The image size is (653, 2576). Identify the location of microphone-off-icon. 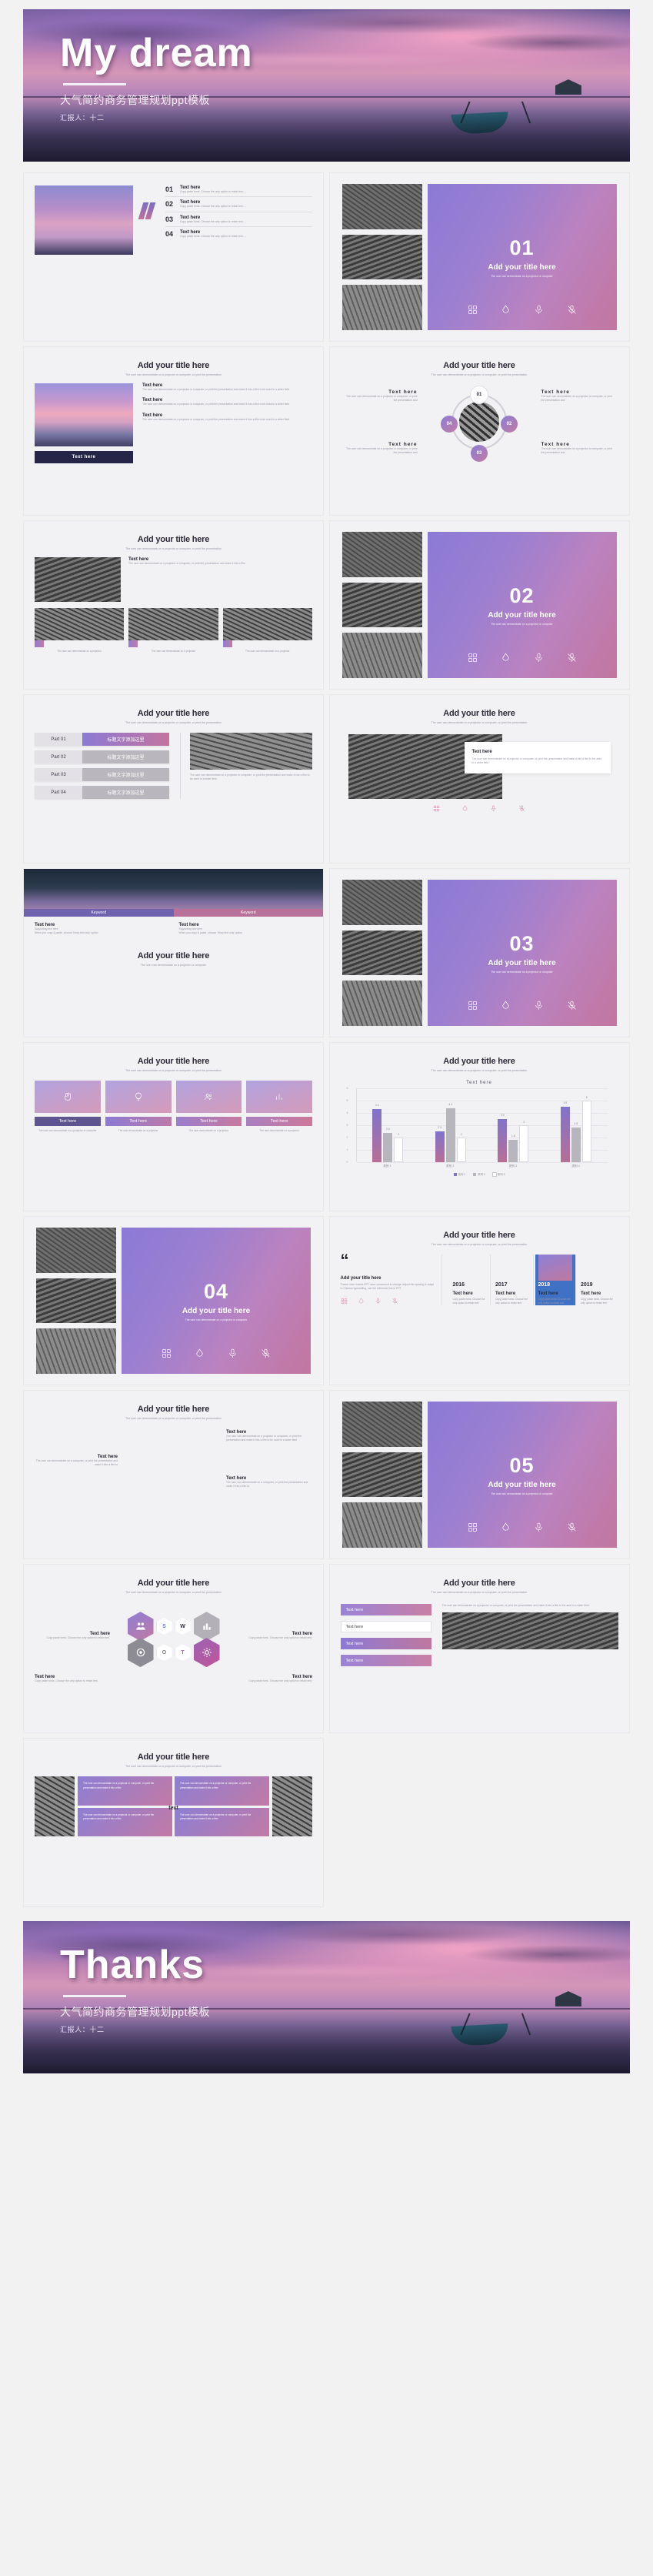
(571, 1527).